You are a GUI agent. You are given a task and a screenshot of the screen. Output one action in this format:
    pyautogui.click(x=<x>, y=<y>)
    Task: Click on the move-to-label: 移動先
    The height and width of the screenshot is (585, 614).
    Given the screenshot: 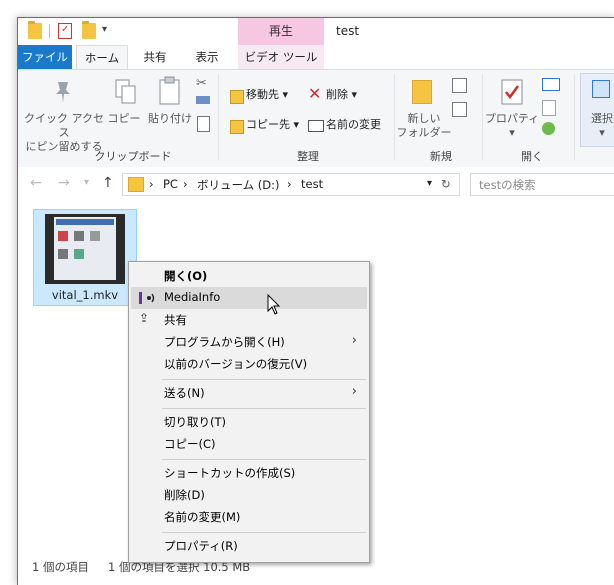 What is the action you would take?
    pyautogui.click(x=262, y=94)
    